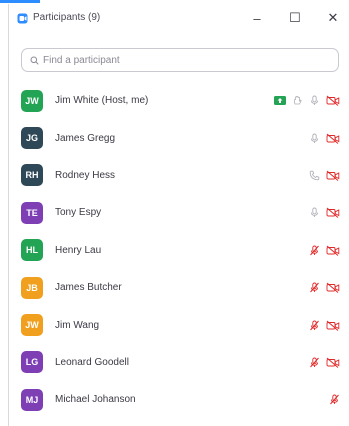  Describe the element at coordinates (78, 213) in the screenshot. I see `participant-name: Tony Espy` at that location.